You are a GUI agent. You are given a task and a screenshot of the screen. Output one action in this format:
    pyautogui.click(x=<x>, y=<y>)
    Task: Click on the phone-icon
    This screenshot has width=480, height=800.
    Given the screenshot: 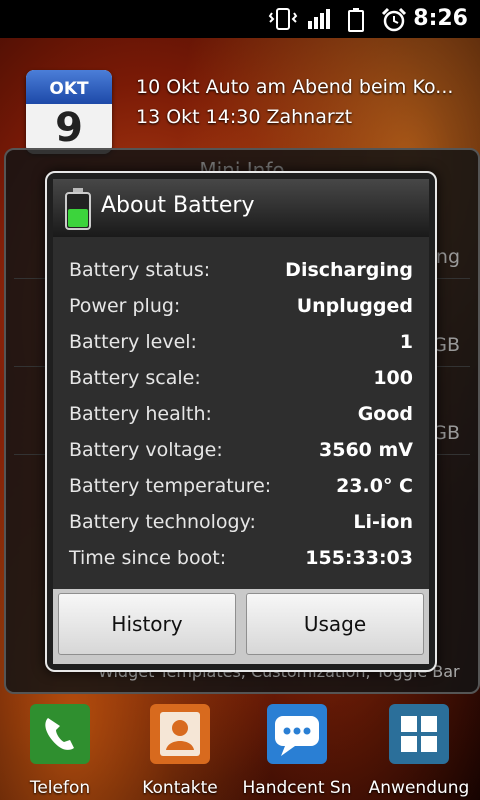 What is the action you would take?
    pyautogui.click(x=60, y=734)
    